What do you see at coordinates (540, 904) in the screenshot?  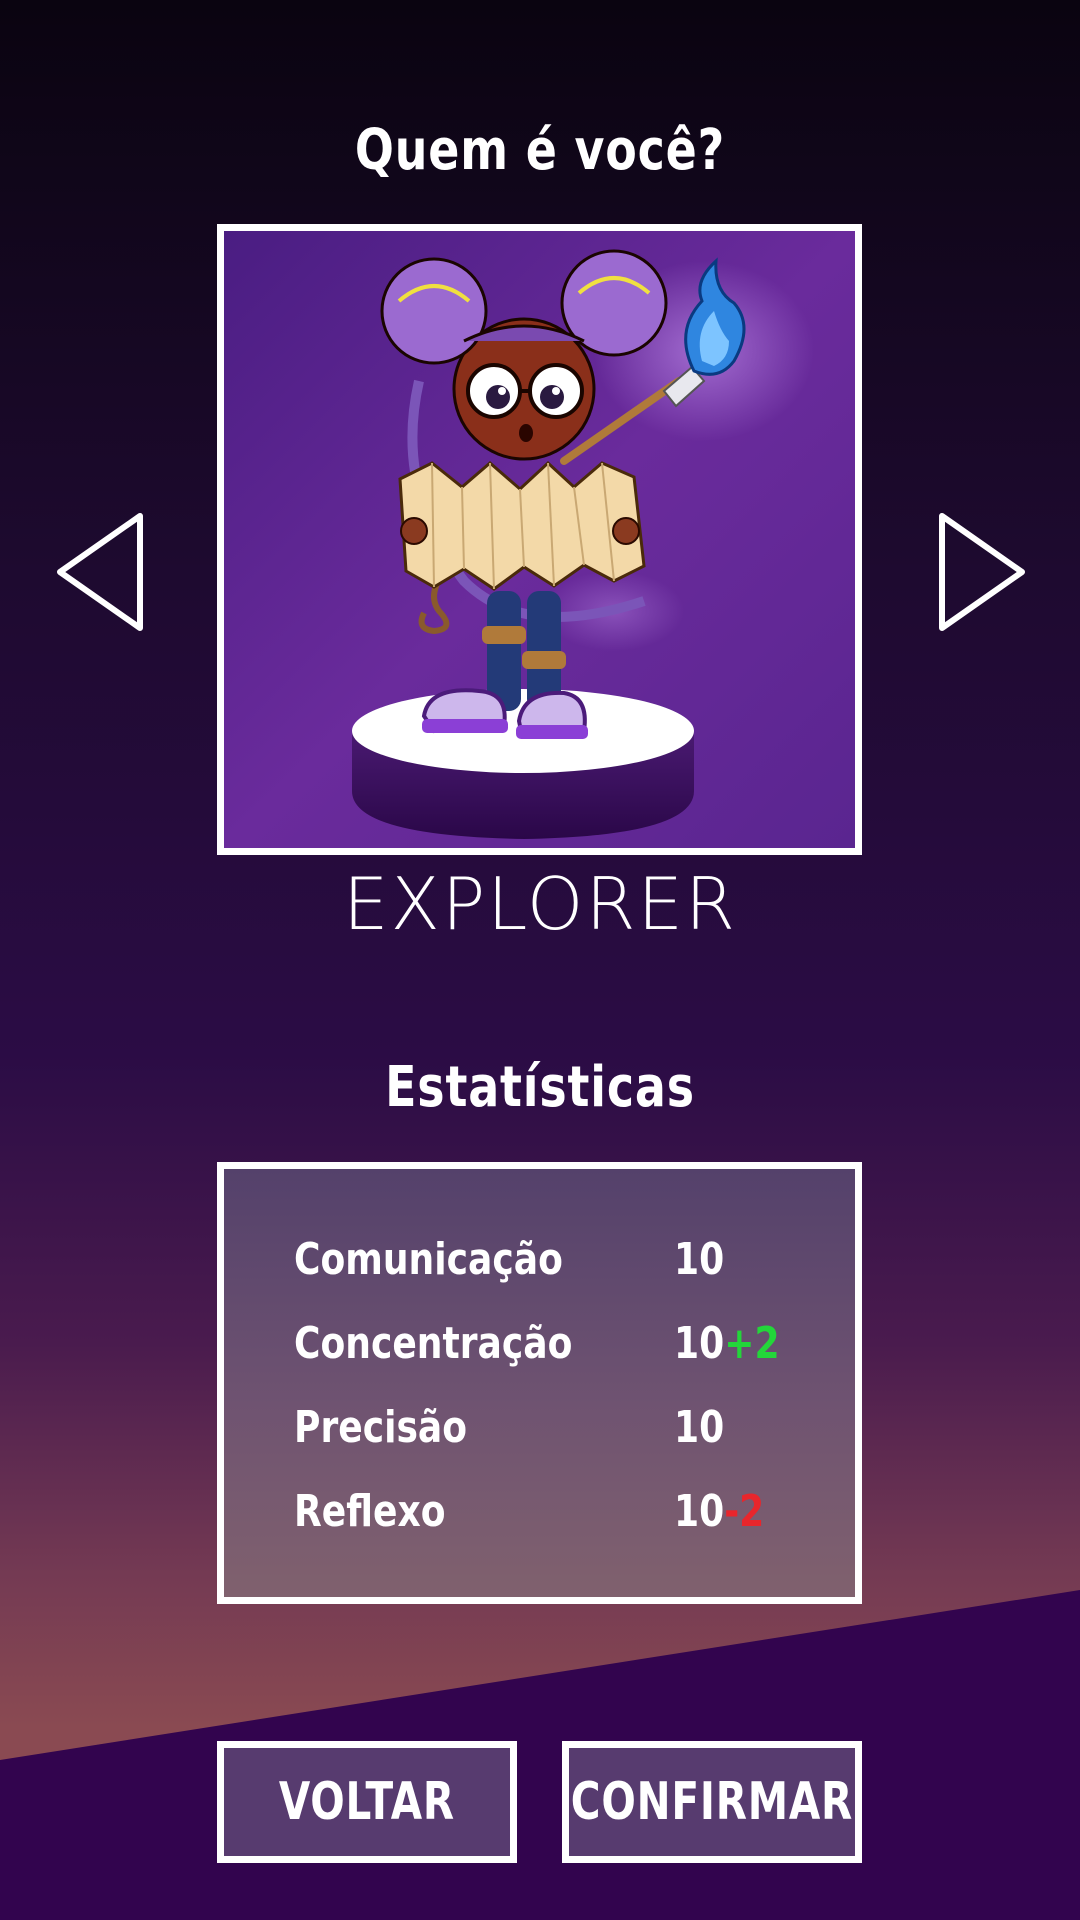 I see `class-name: EXPLORER` at bounding box center [540, 904].